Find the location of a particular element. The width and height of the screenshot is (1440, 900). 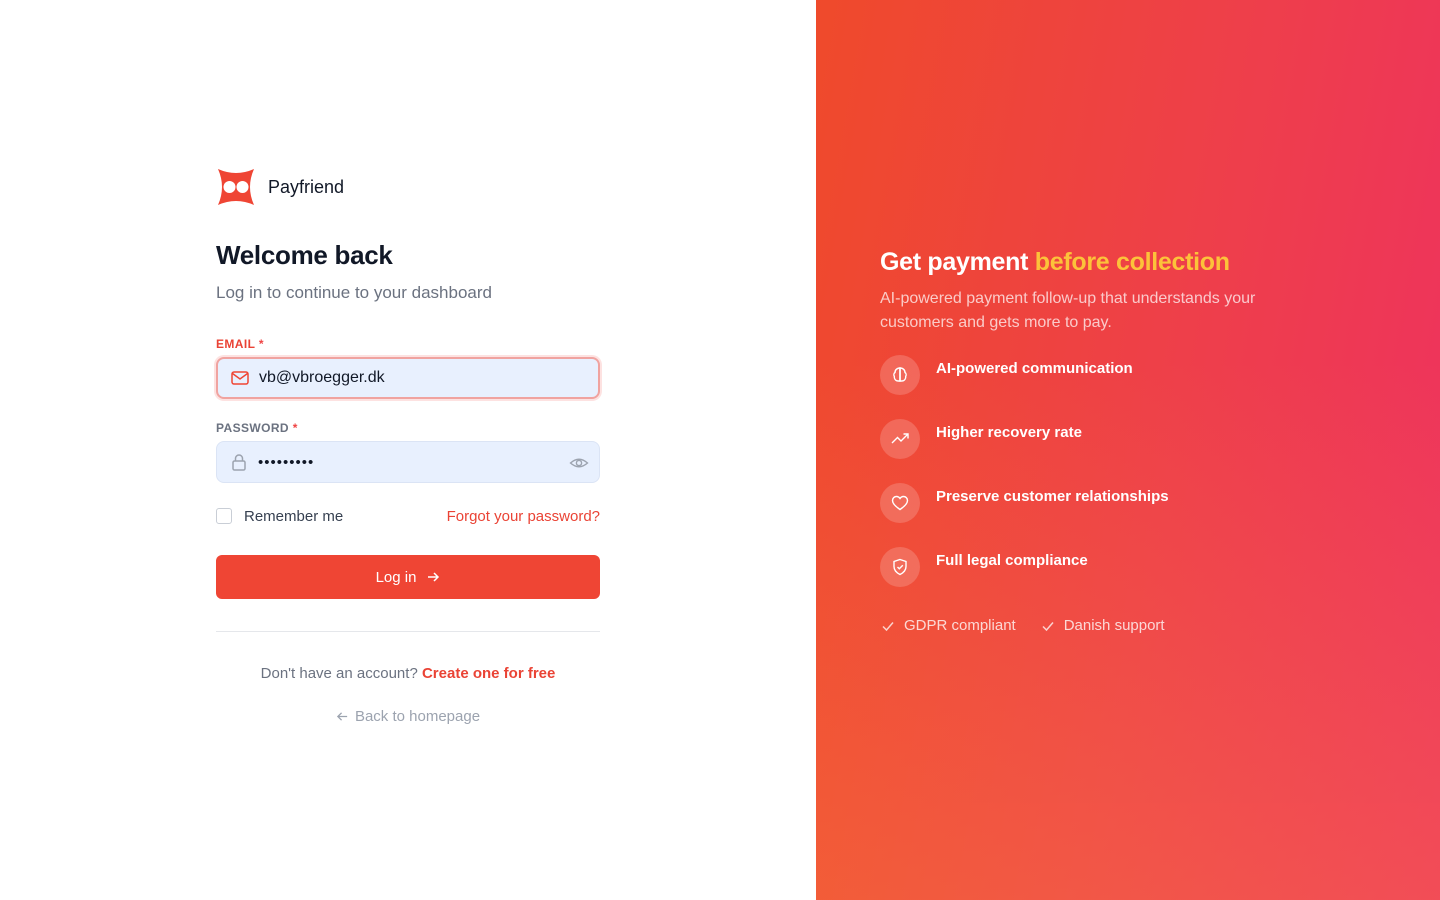

payfriend-logo-icon is located at coordinates (236, 187).